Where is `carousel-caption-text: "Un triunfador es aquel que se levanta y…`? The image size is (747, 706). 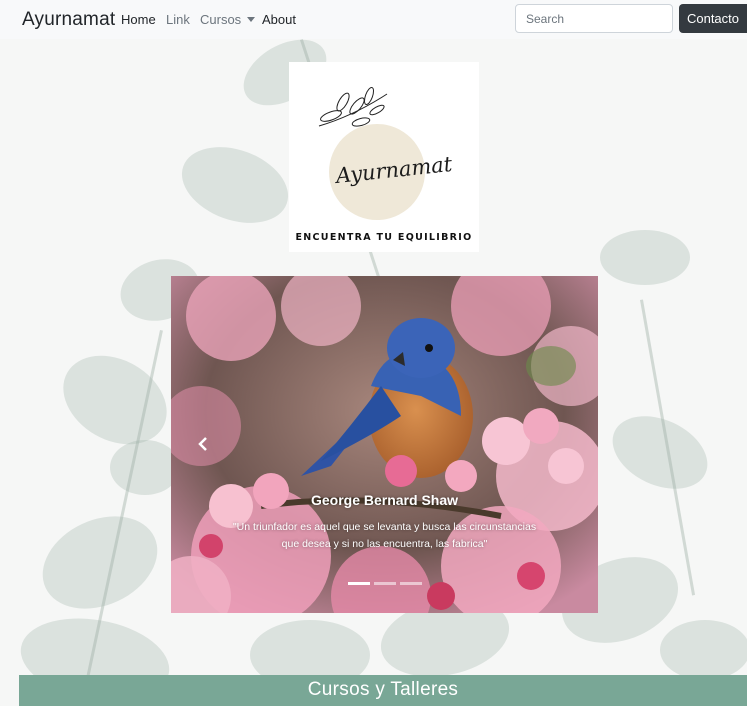
carousel-caption-text: "Un triunfador es aquel que se levanta y… is located at coordinates (384, 536).